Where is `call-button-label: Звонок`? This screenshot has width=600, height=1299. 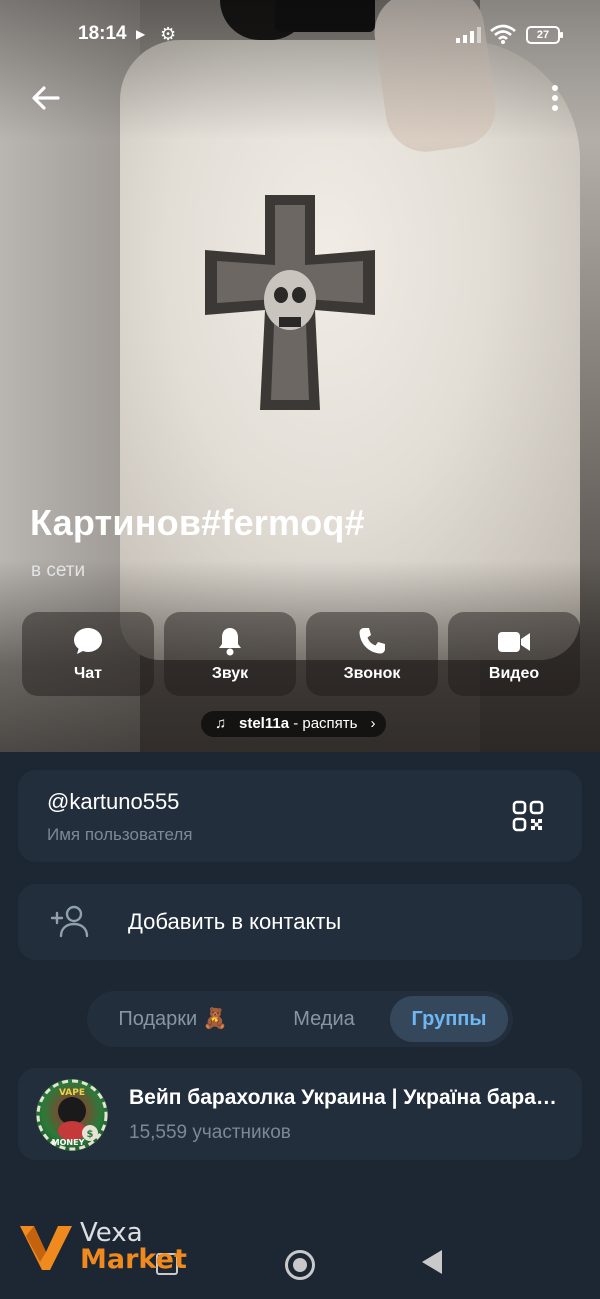 call-button-label: Звонок is located at coordinates (372, 673).